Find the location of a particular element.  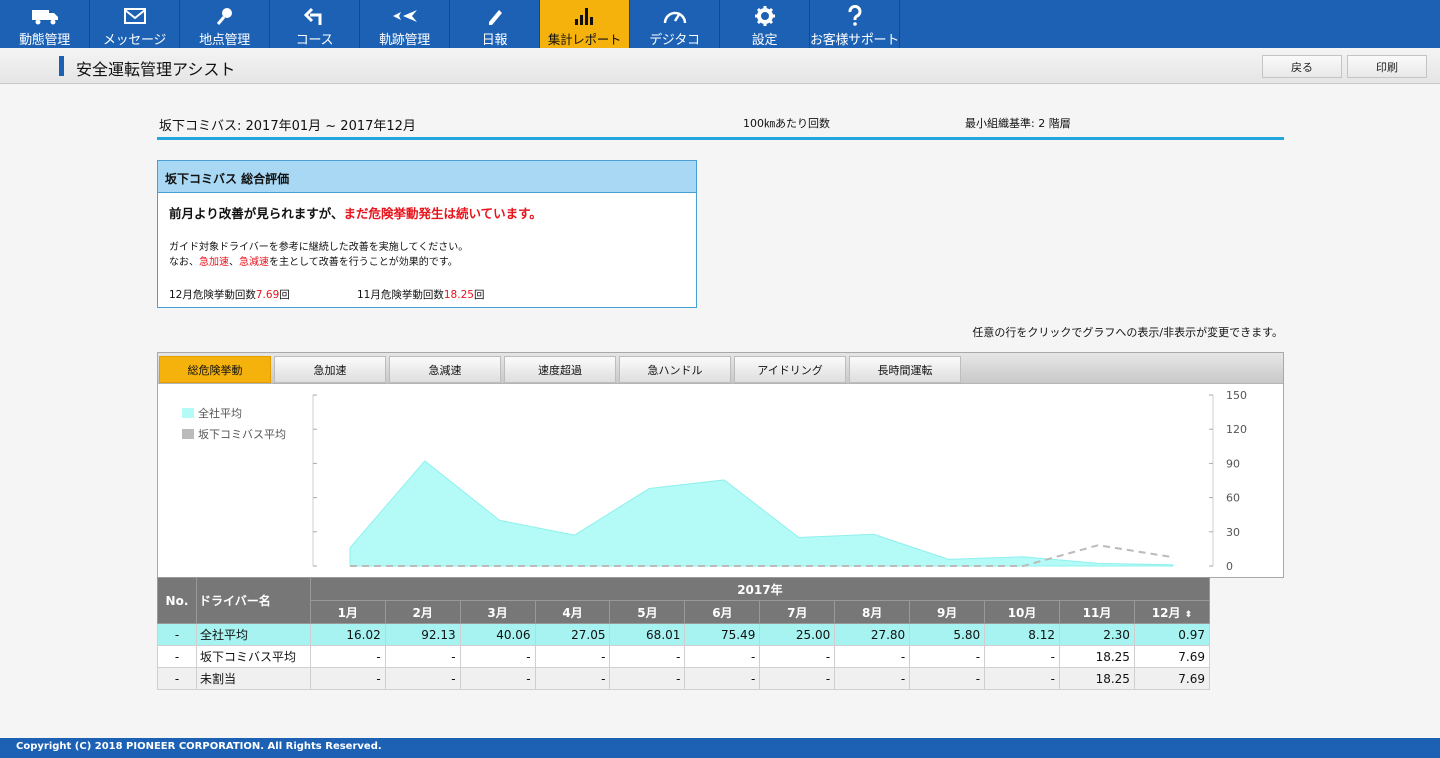

print-button: 印刷 is located at coordinates (1387, 66).